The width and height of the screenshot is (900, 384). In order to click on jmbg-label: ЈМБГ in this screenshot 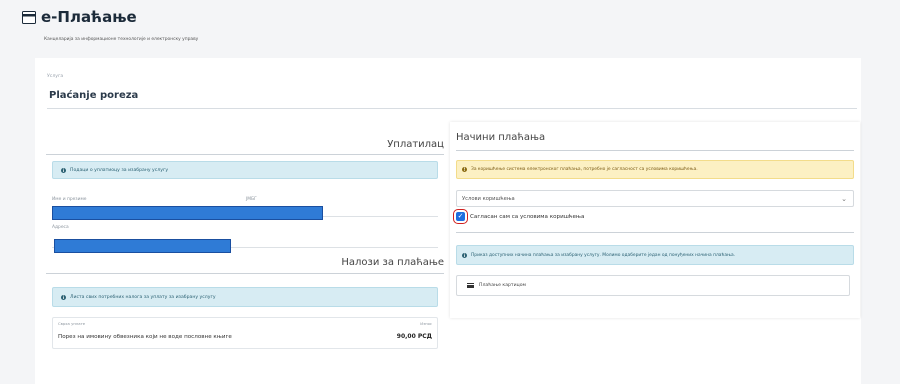, I will do `click(251, 199)`.